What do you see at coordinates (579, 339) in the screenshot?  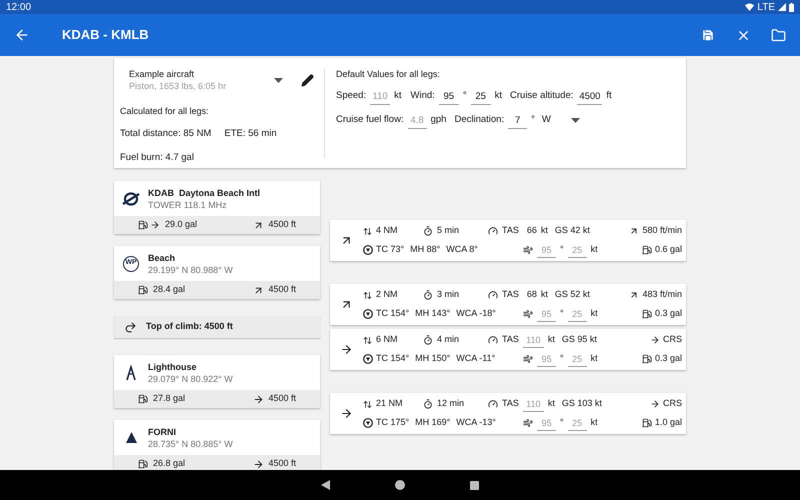 I see `ground-speed: GS 95 kt` at bounding box center [579, 339].